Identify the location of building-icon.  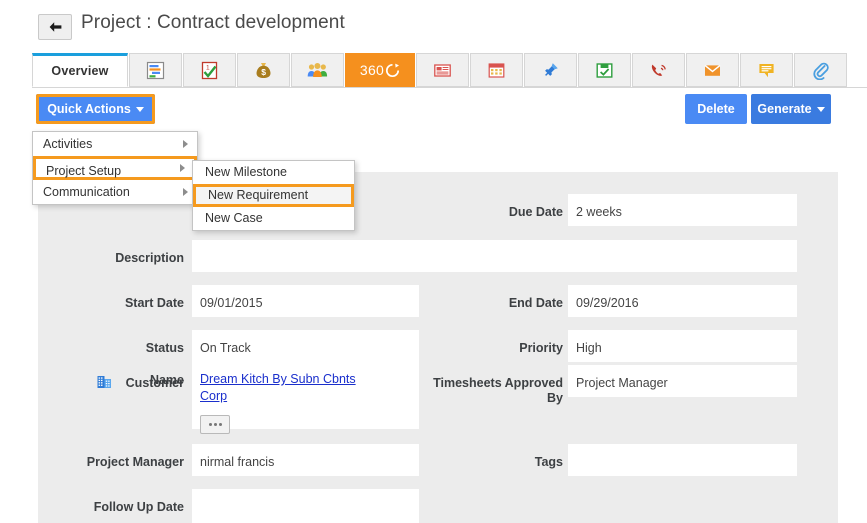
(104, 384).